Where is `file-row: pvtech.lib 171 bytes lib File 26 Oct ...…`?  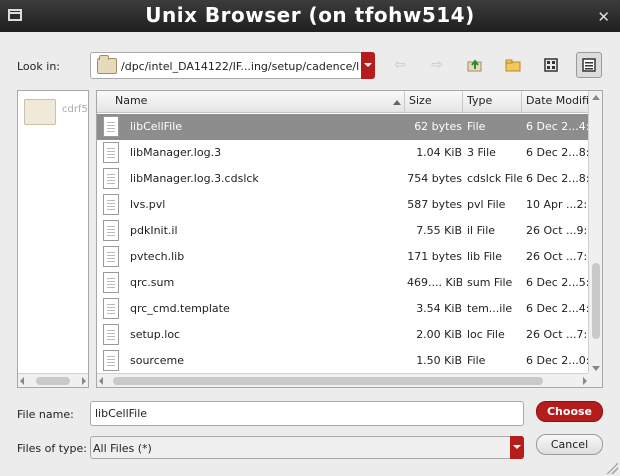
file-row: pvtech.lib 171 bytes lib File 26 Oct ...… is located at coordinates (343, 257).